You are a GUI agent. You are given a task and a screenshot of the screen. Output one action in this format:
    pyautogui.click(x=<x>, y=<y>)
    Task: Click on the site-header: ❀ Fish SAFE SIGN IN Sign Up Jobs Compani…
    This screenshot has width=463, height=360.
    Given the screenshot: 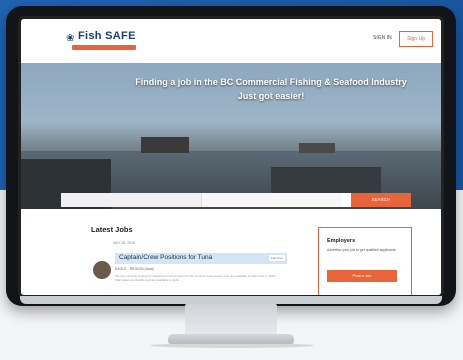 What is the action you would take?
    pyautogui.click(x=231, y=43)
    